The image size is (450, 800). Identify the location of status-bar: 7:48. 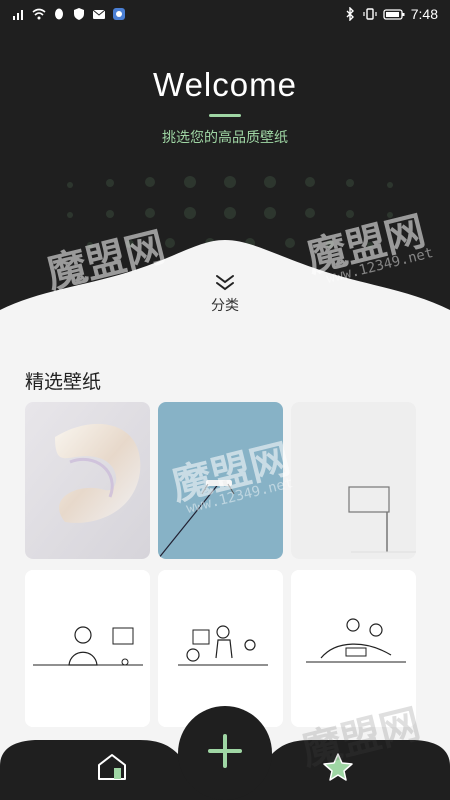
(225, 15).